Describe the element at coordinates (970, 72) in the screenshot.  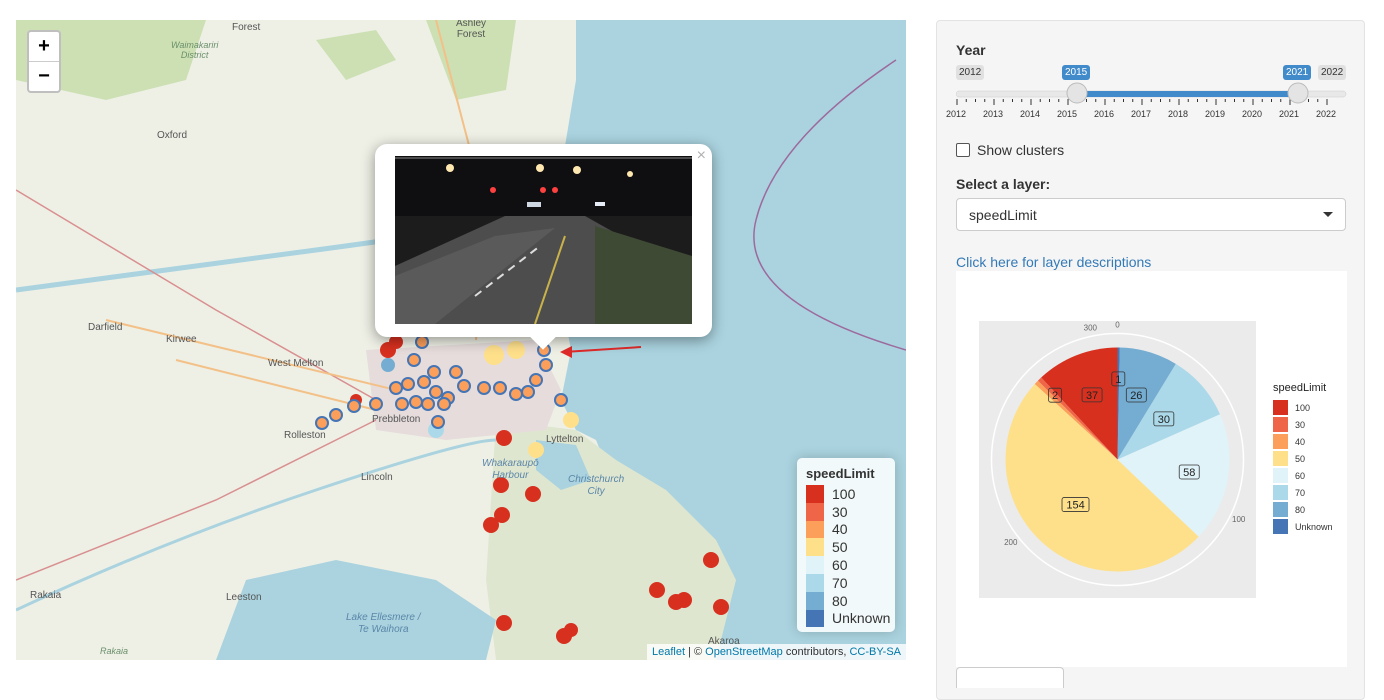
I see `year-min-badge: 2012` at that location.